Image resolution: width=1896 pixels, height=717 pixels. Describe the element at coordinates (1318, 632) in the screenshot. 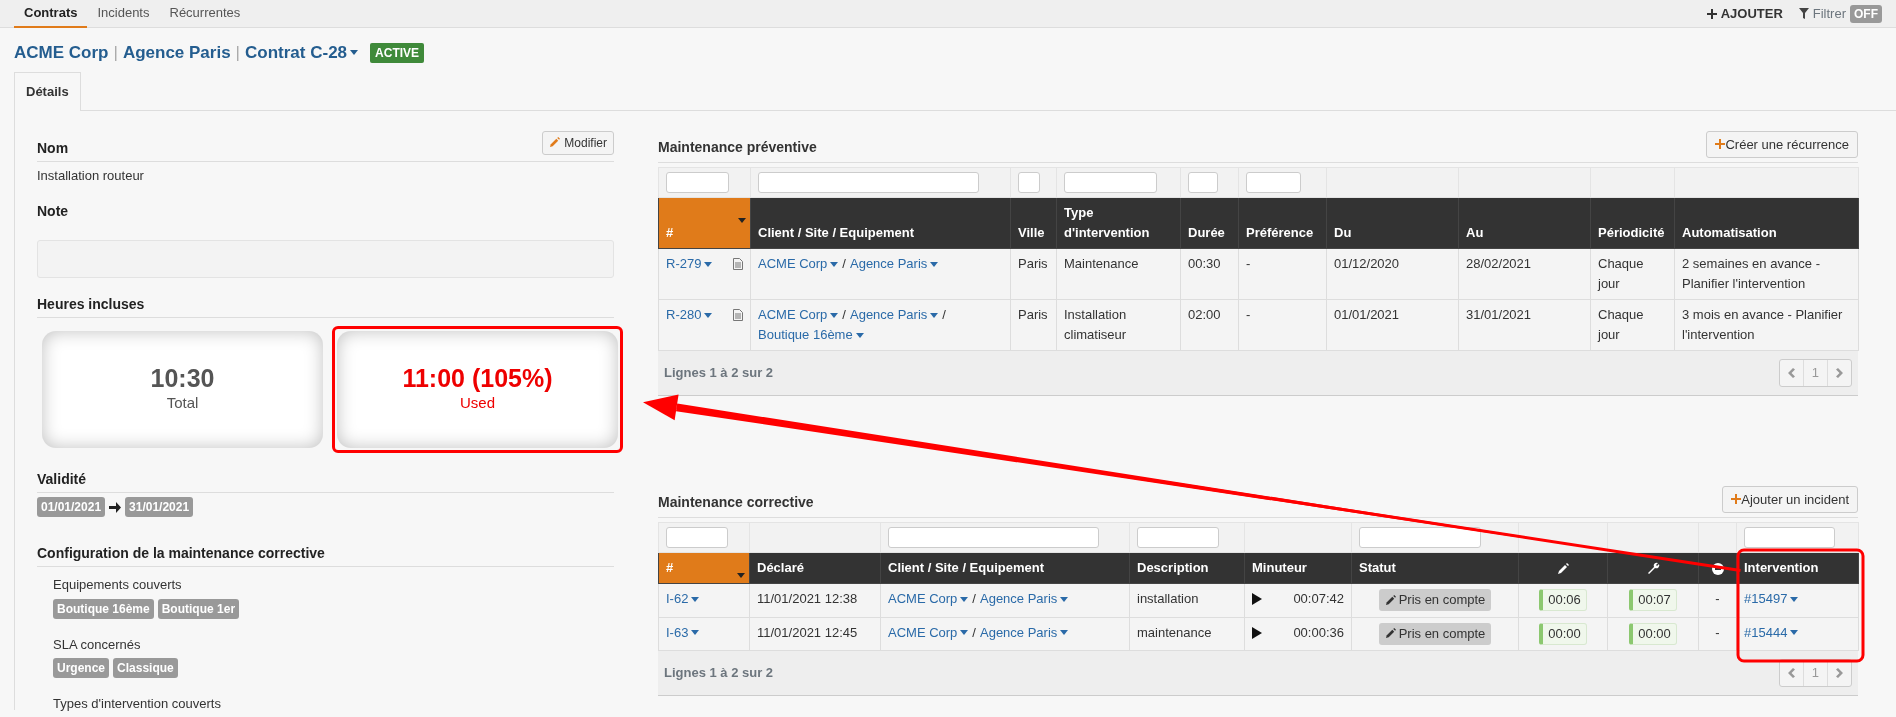

I see `timer-text: 00:00:36` at that location.